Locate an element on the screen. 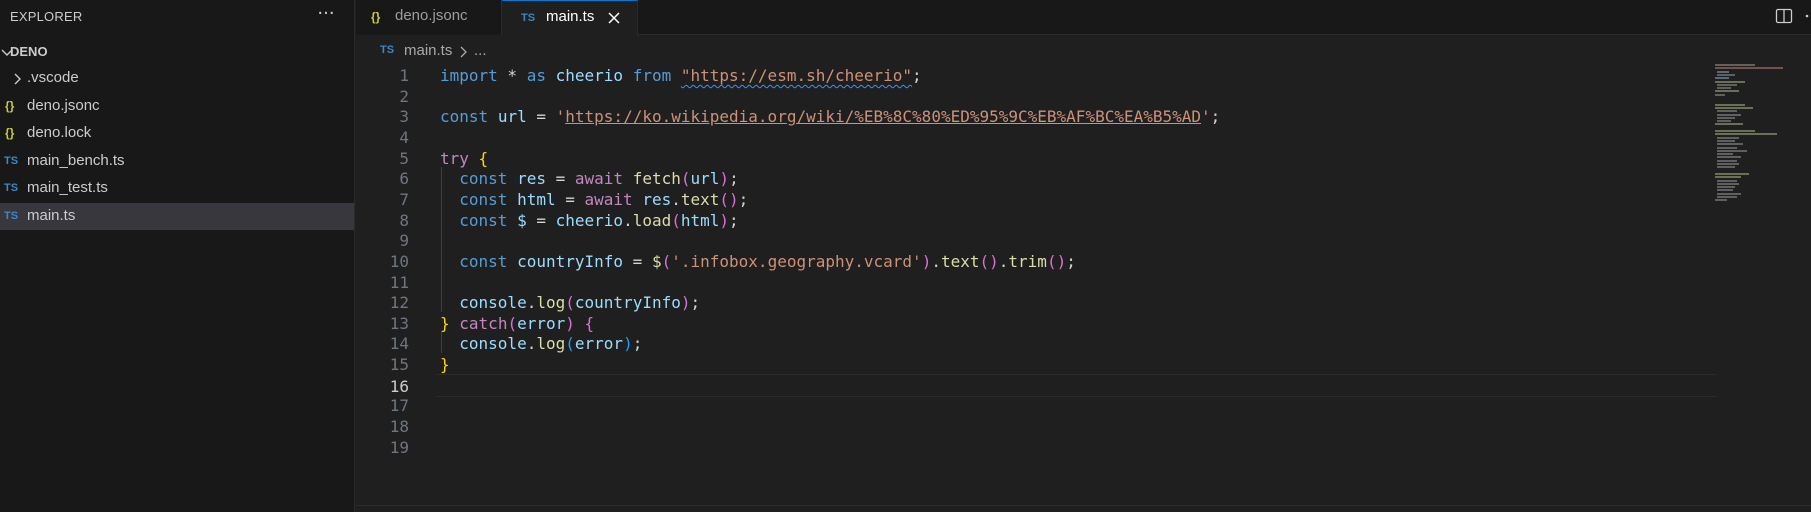 The width and height of the screenshot is (1811, 512). workspace-section-header: DENO is located at coordinates (177, 52).